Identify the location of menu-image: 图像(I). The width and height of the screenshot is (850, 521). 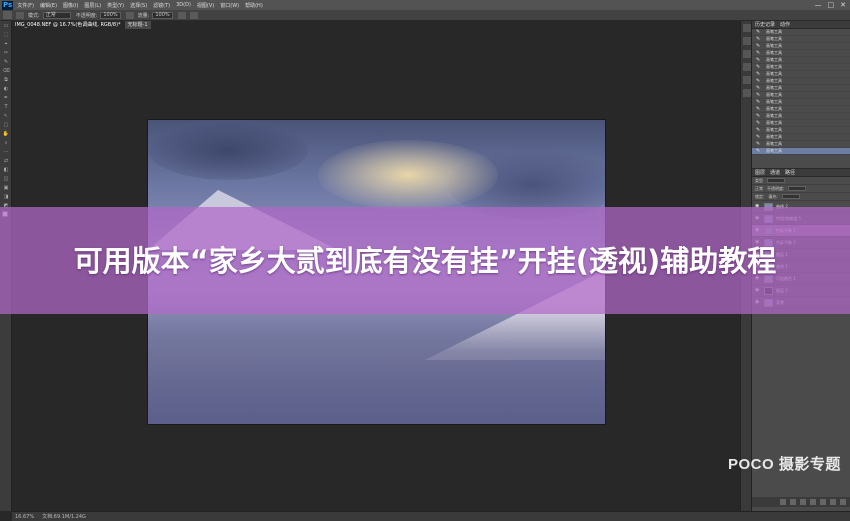
(70, 5).